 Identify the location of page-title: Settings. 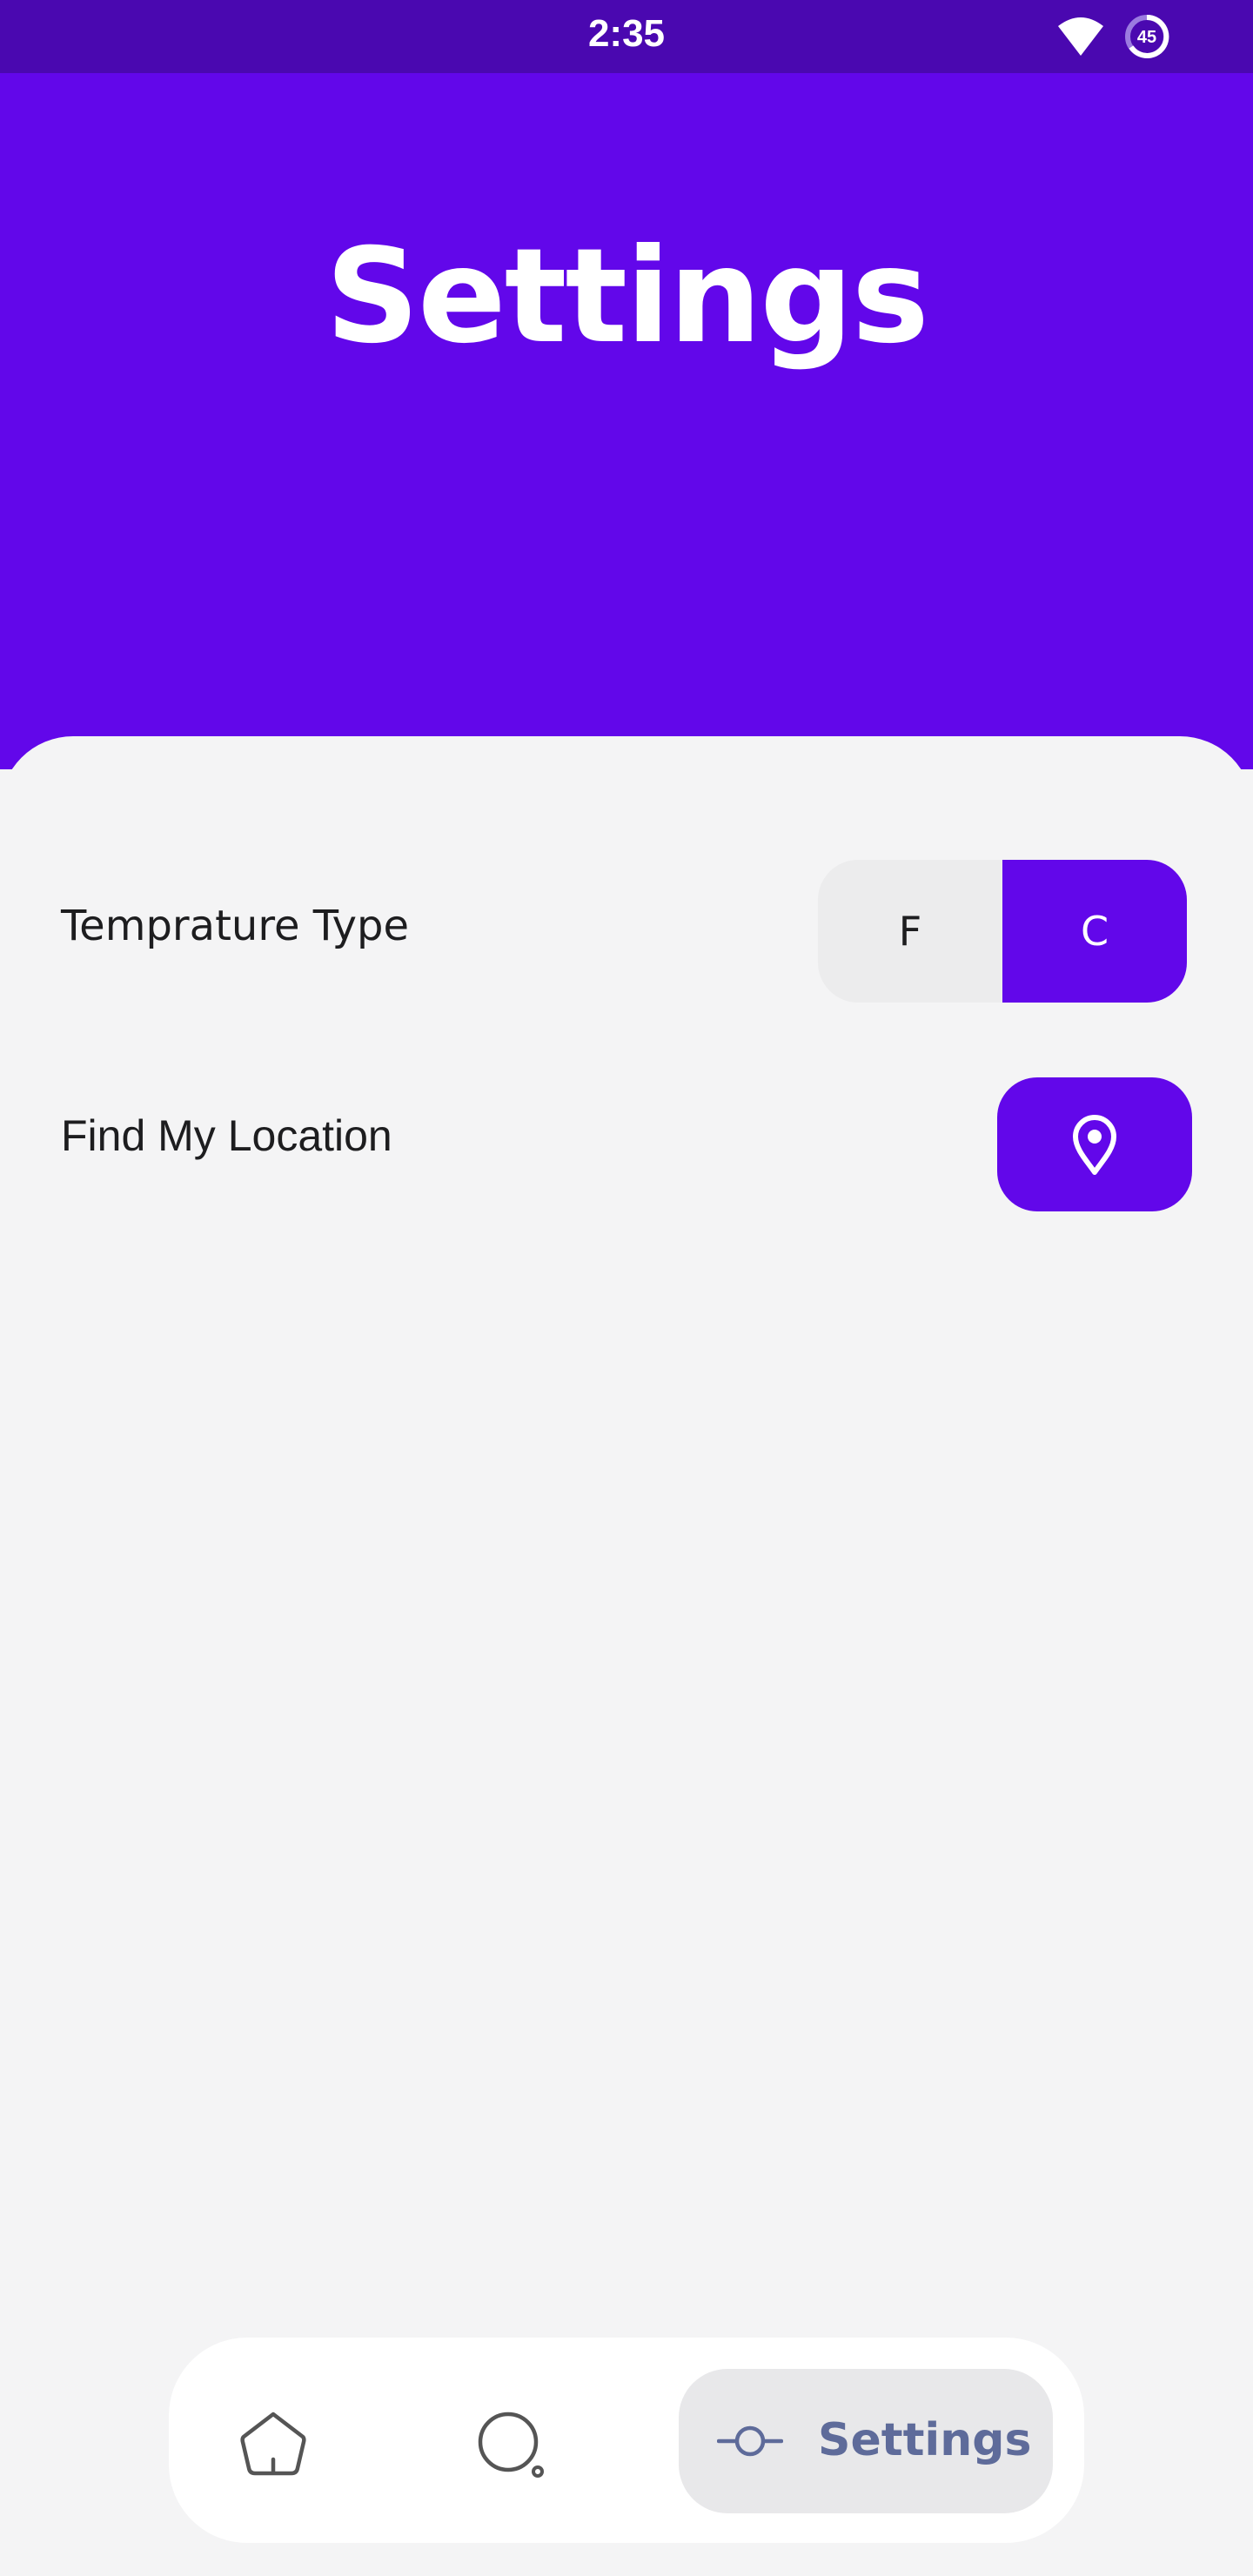
(627, 296).